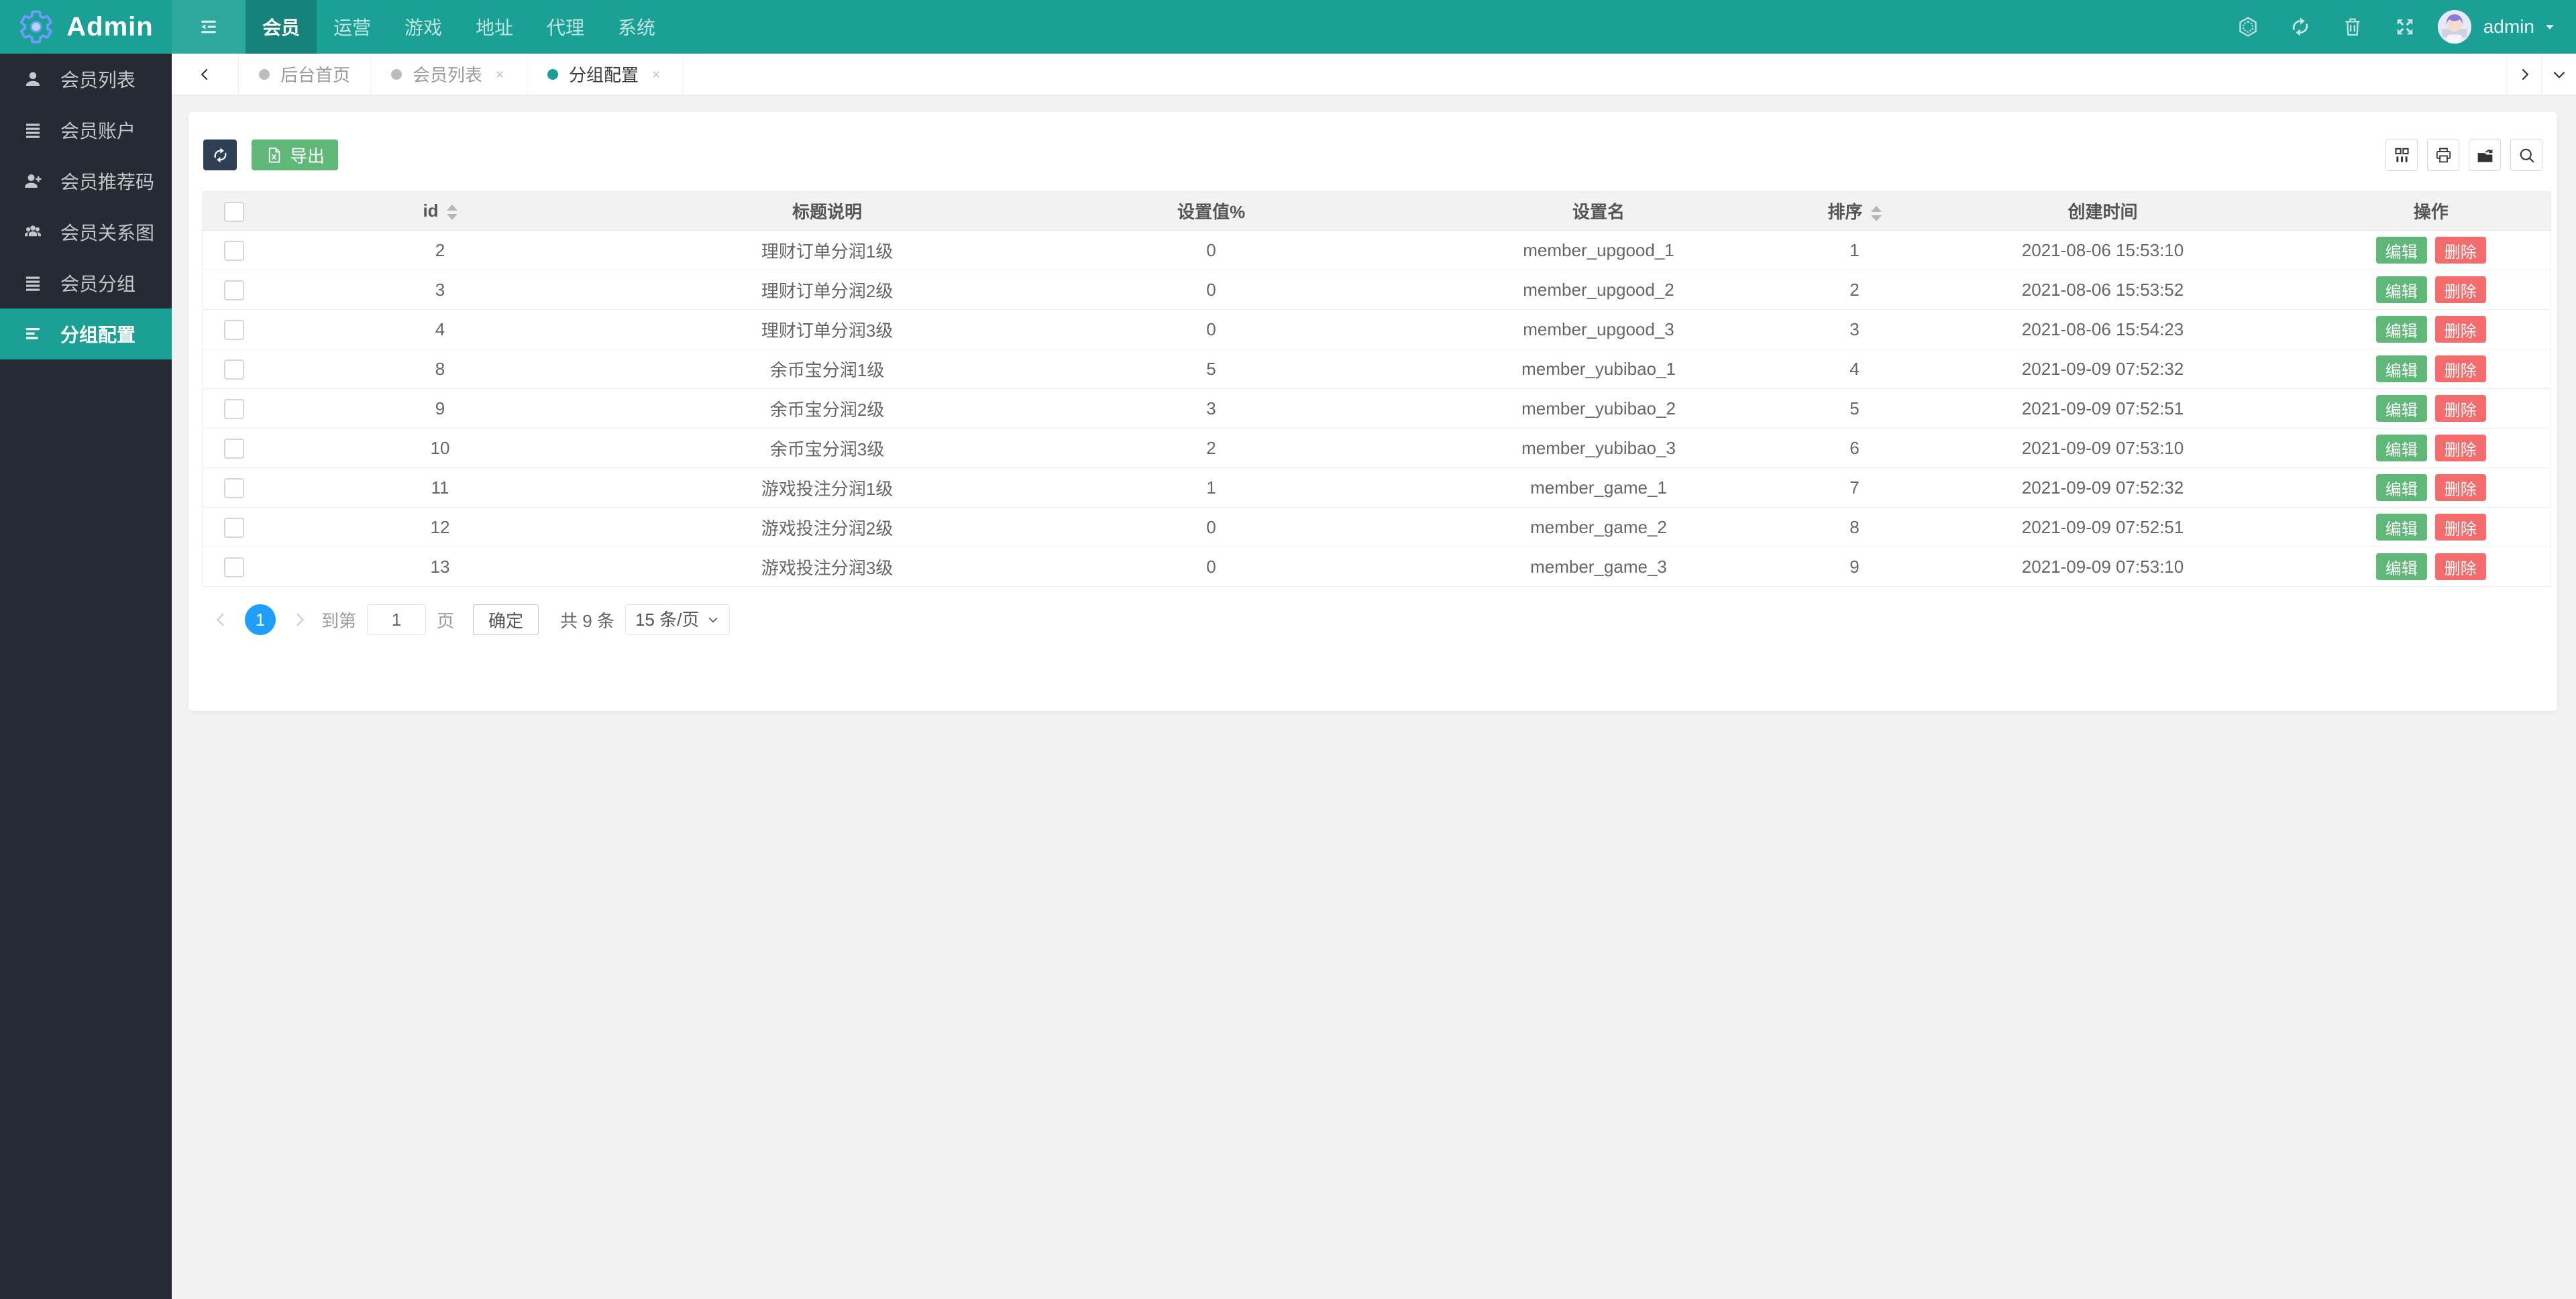  Describe the element at coordinates (2352, 27) in the screenshot. I see `clear-cache-button` at that location.